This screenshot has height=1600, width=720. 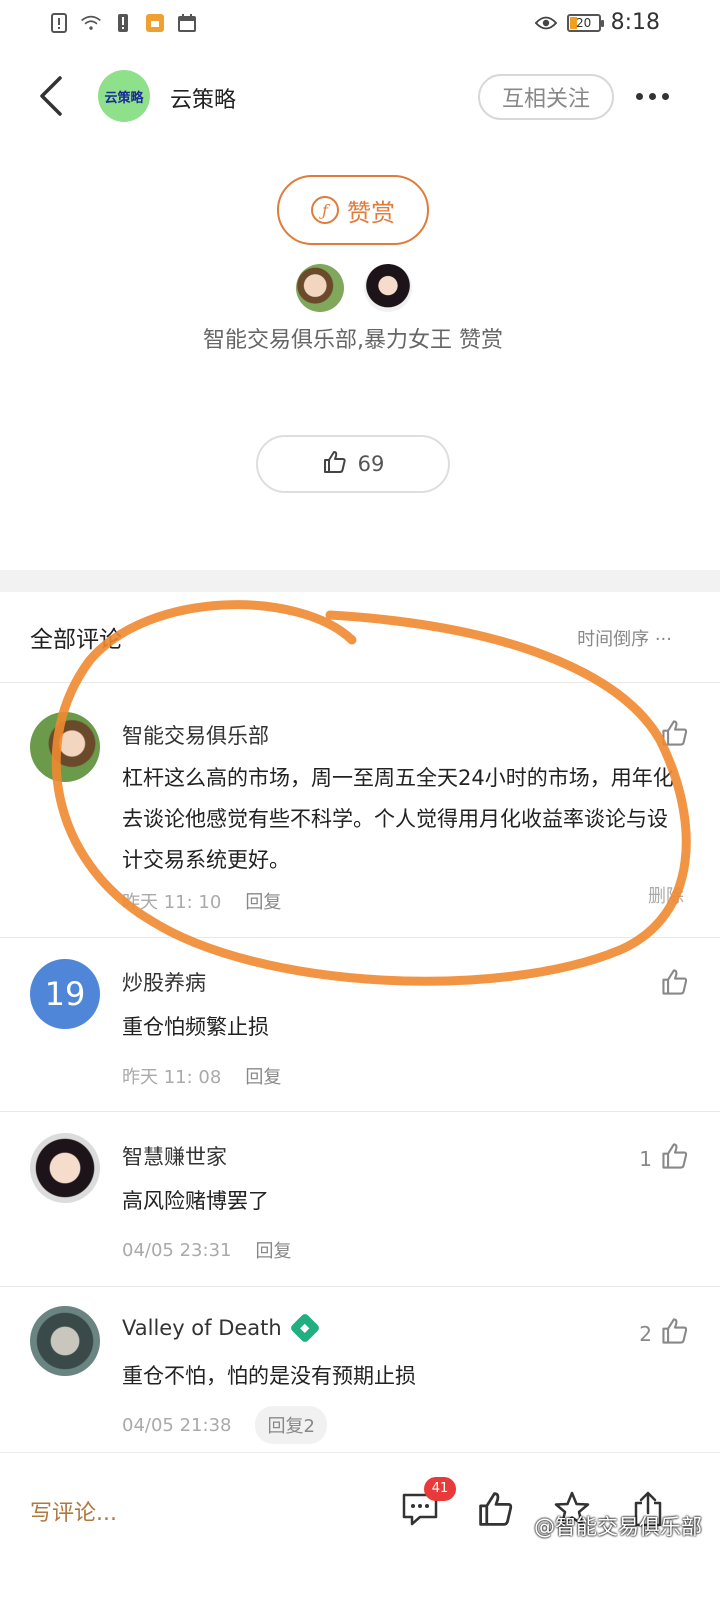 I want to click on comment-text: 重仓不怕，怕的是没有预期止损, so click(x=269, y=1376).